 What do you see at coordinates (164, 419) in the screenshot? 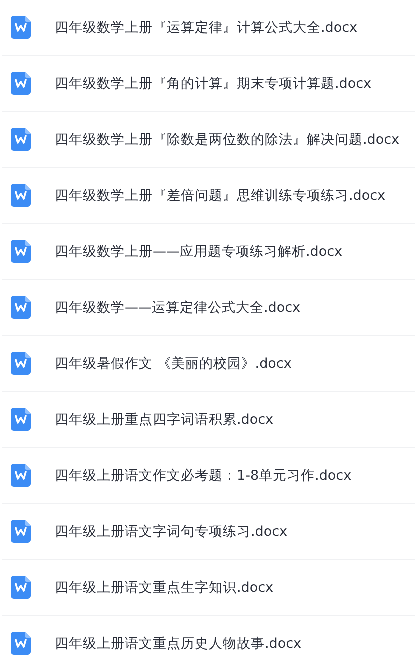
I see `file-name: 四年级上册重点四字词语积累.docx` at bounding box center [164, 419].